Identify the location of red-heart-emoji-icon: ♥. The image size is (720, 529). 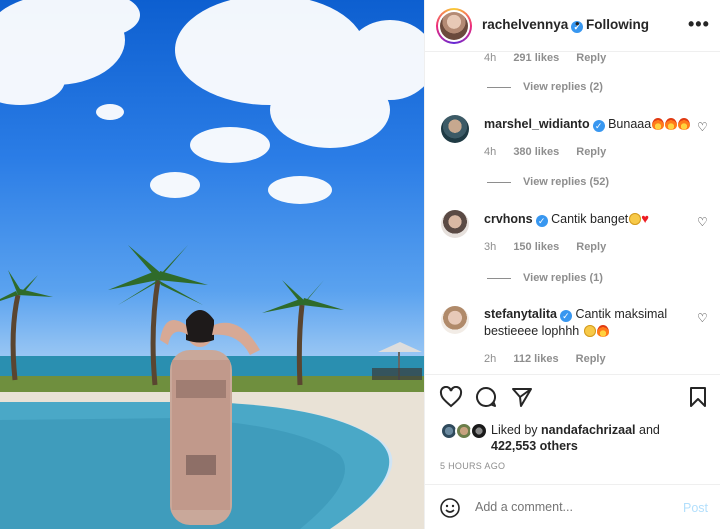
(645, 218).